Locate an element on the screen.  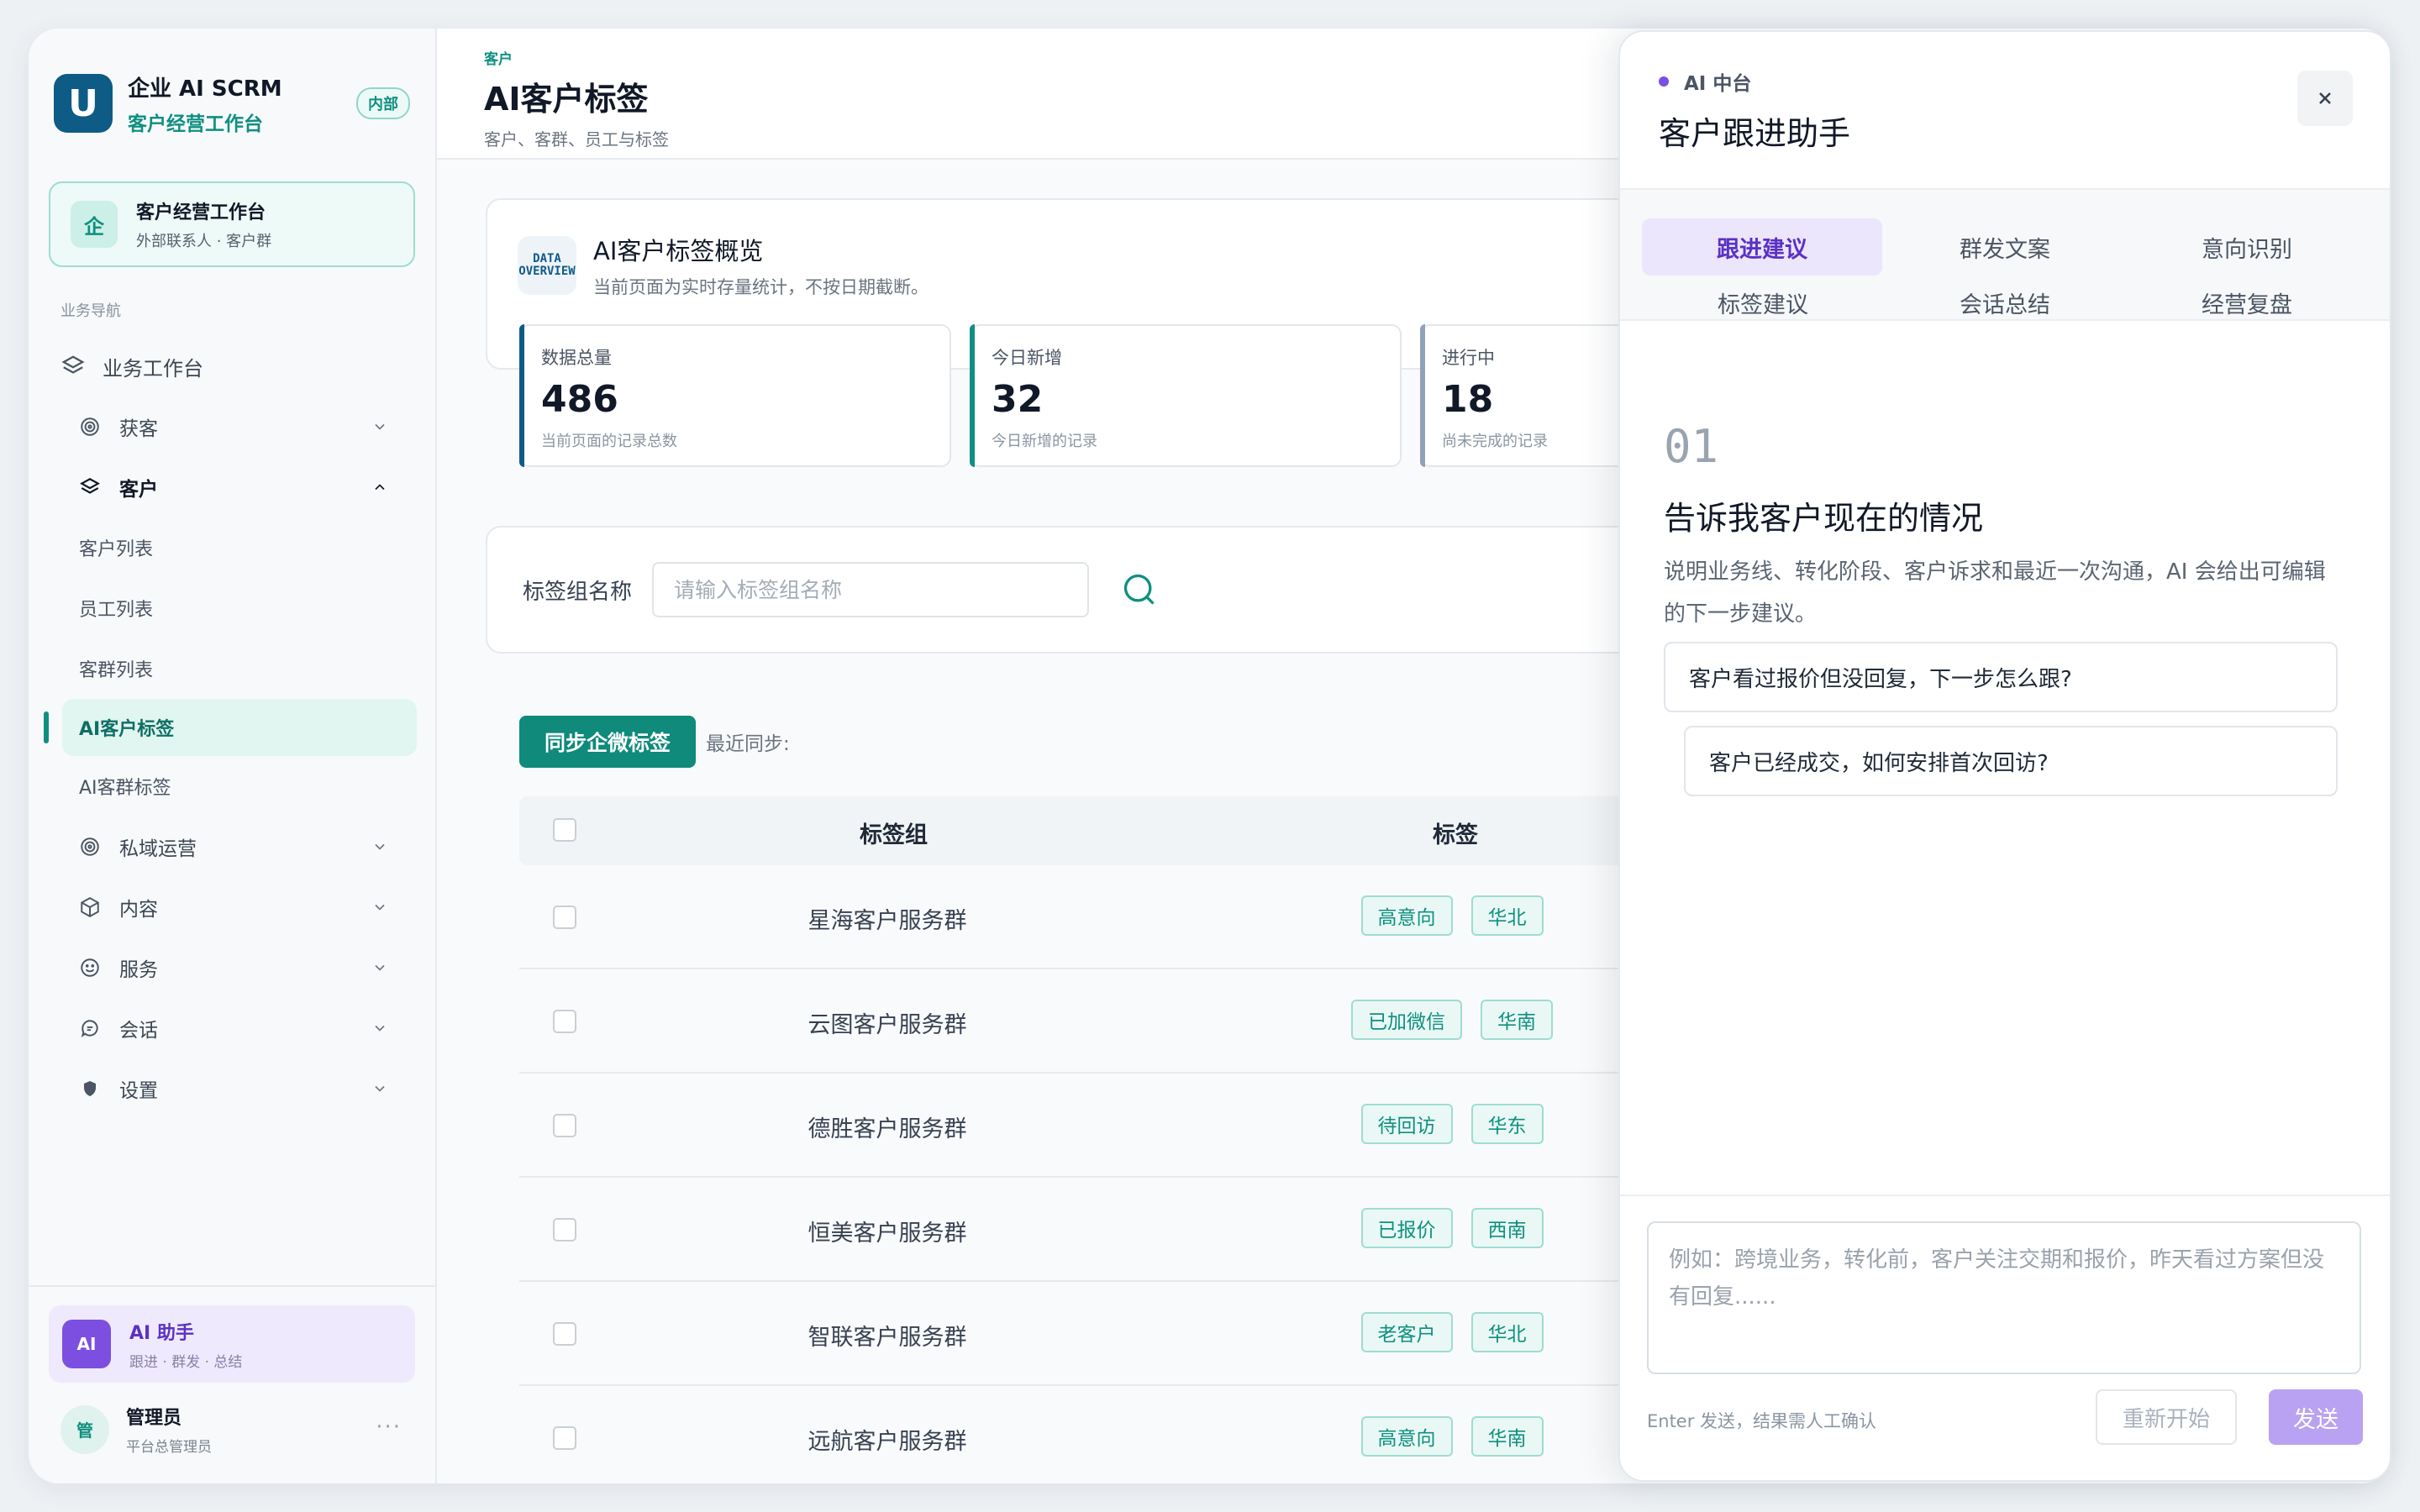
chat-icon is located at coordinates (90, 1028).